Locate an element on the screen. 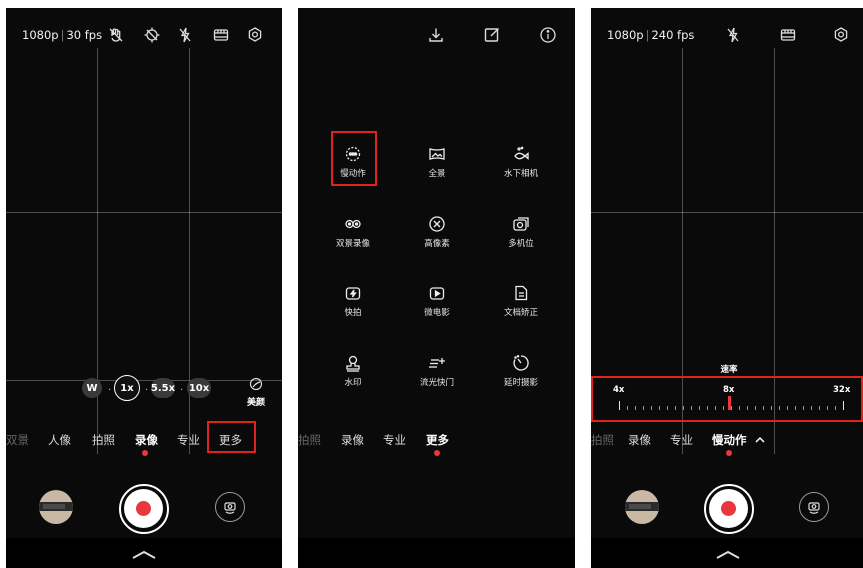 The height and width of the screenshot is (568, 863). fps-label: 30 fps is located at coordinates (84, 35).